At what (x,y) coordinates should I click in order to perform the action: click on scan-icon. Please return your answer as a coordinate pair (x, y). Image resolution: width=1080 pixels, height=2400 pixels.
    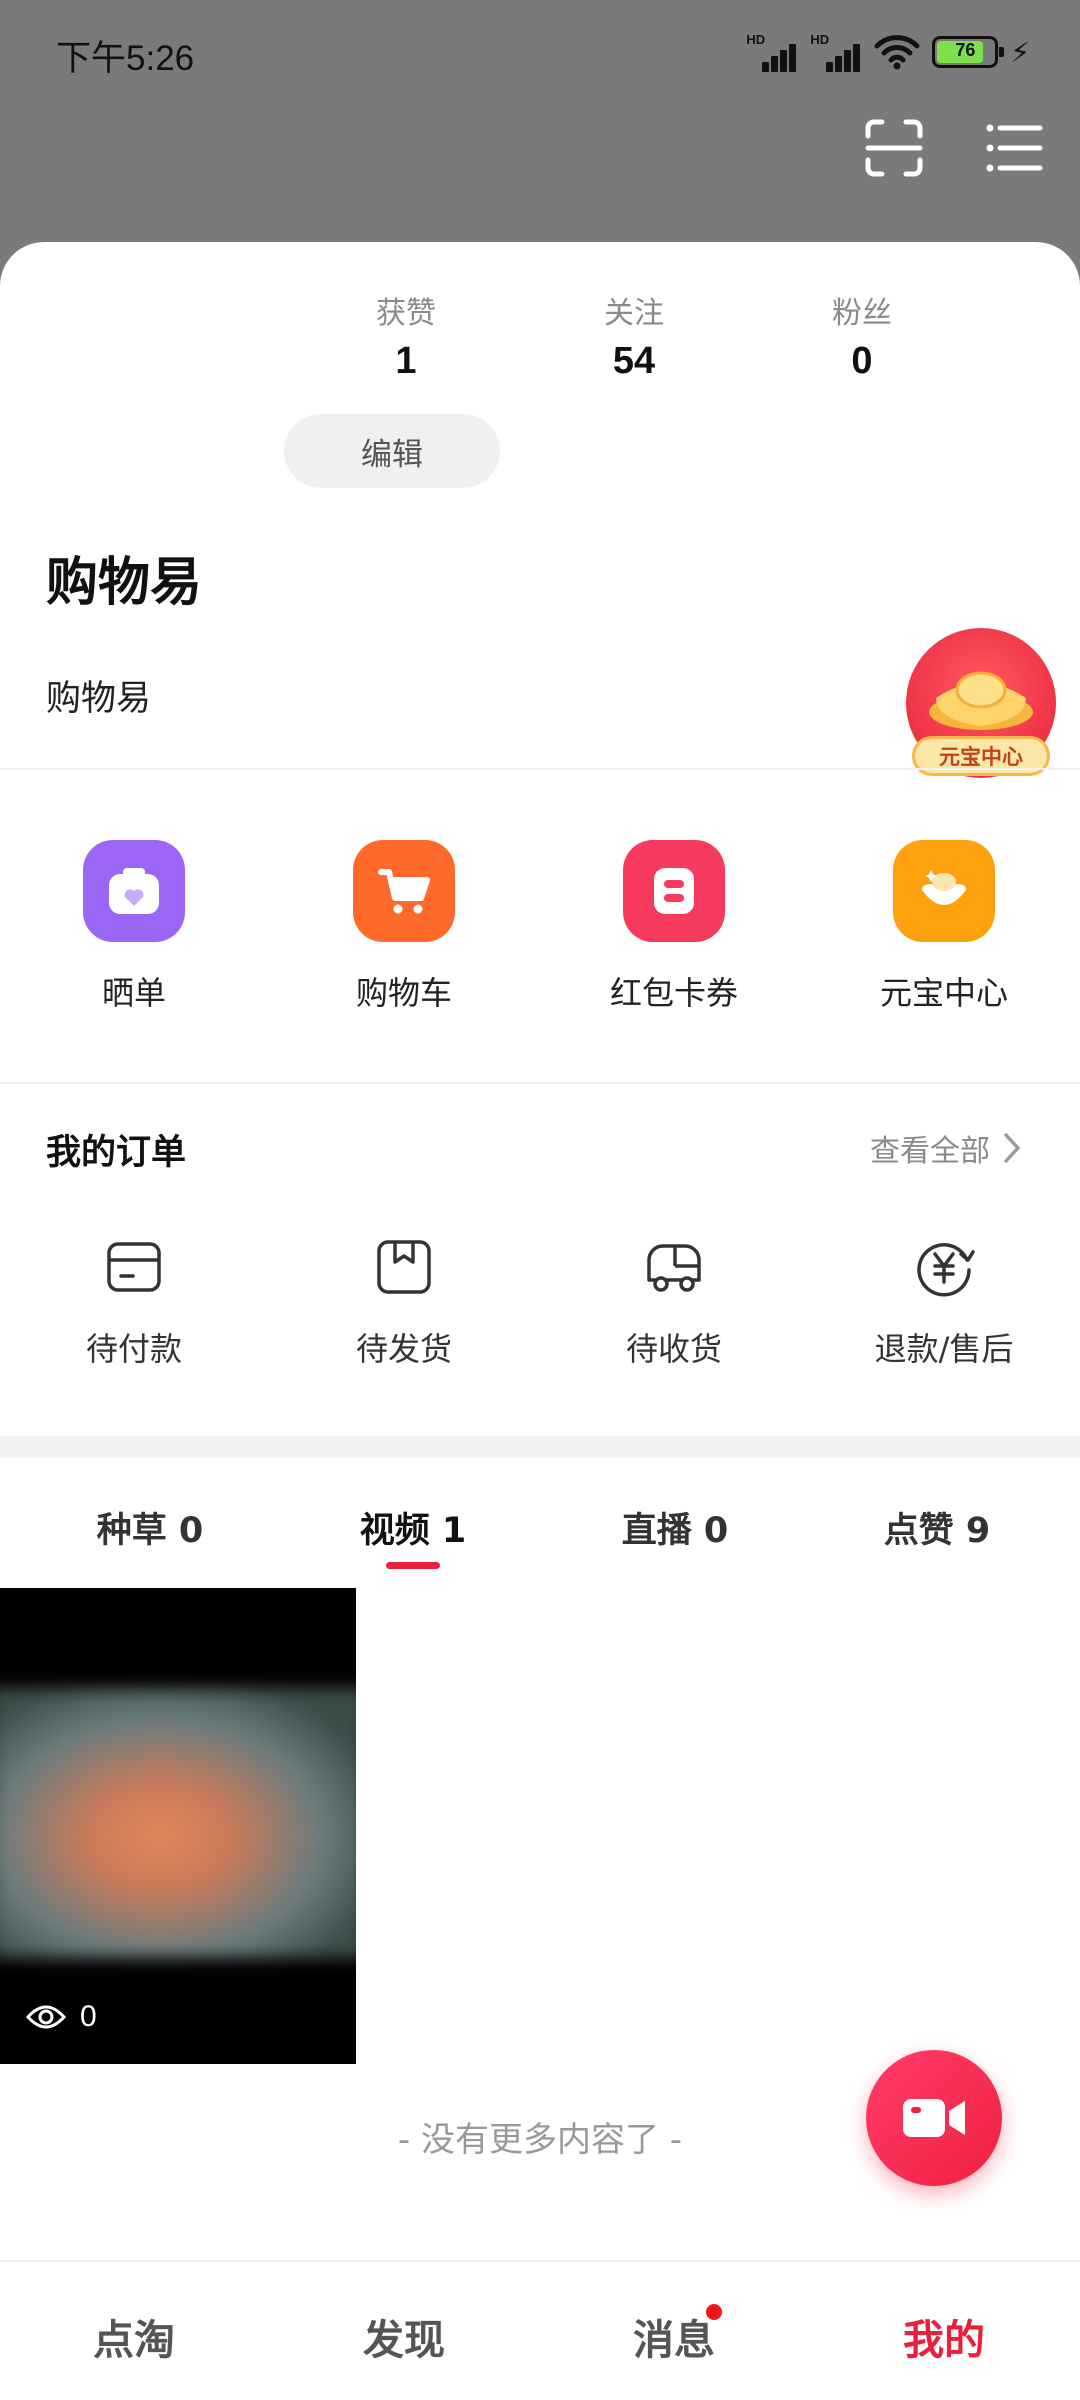
    Looking at the image, I should click on (894, 148).